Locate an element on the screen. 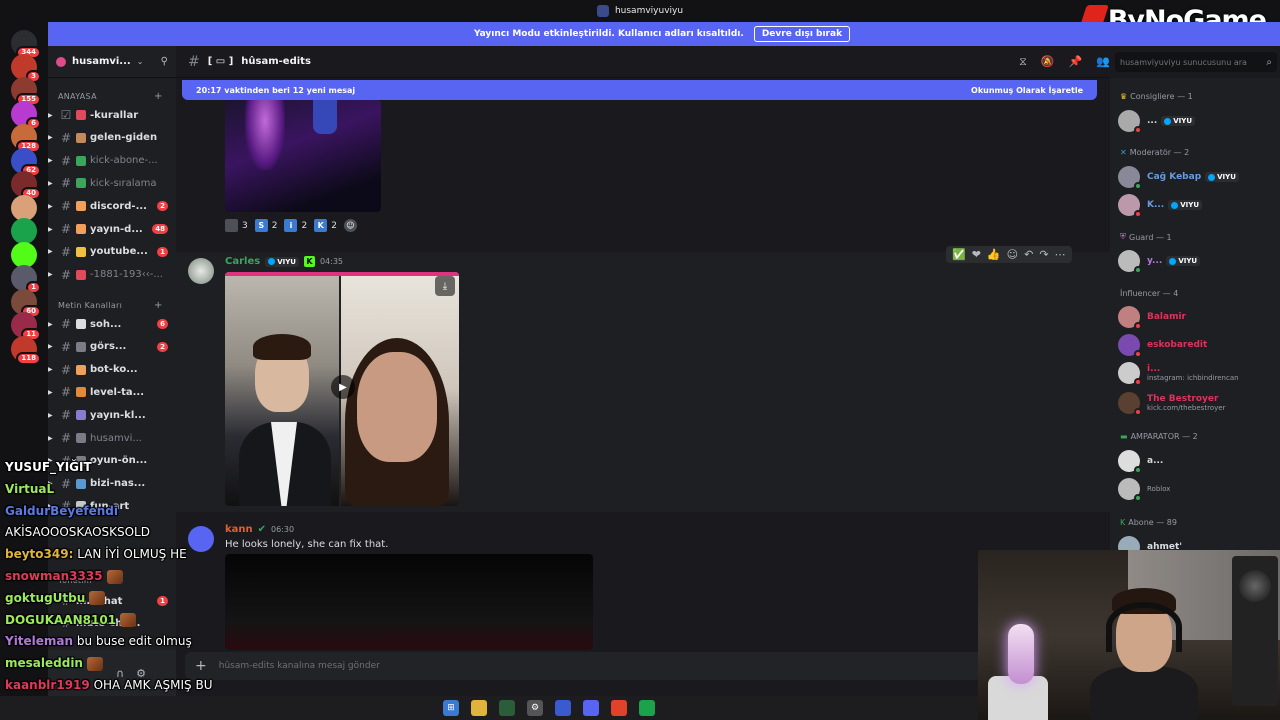  channel-item: ▶ # yayın-d... 48 is located at coordinates (112, 229).